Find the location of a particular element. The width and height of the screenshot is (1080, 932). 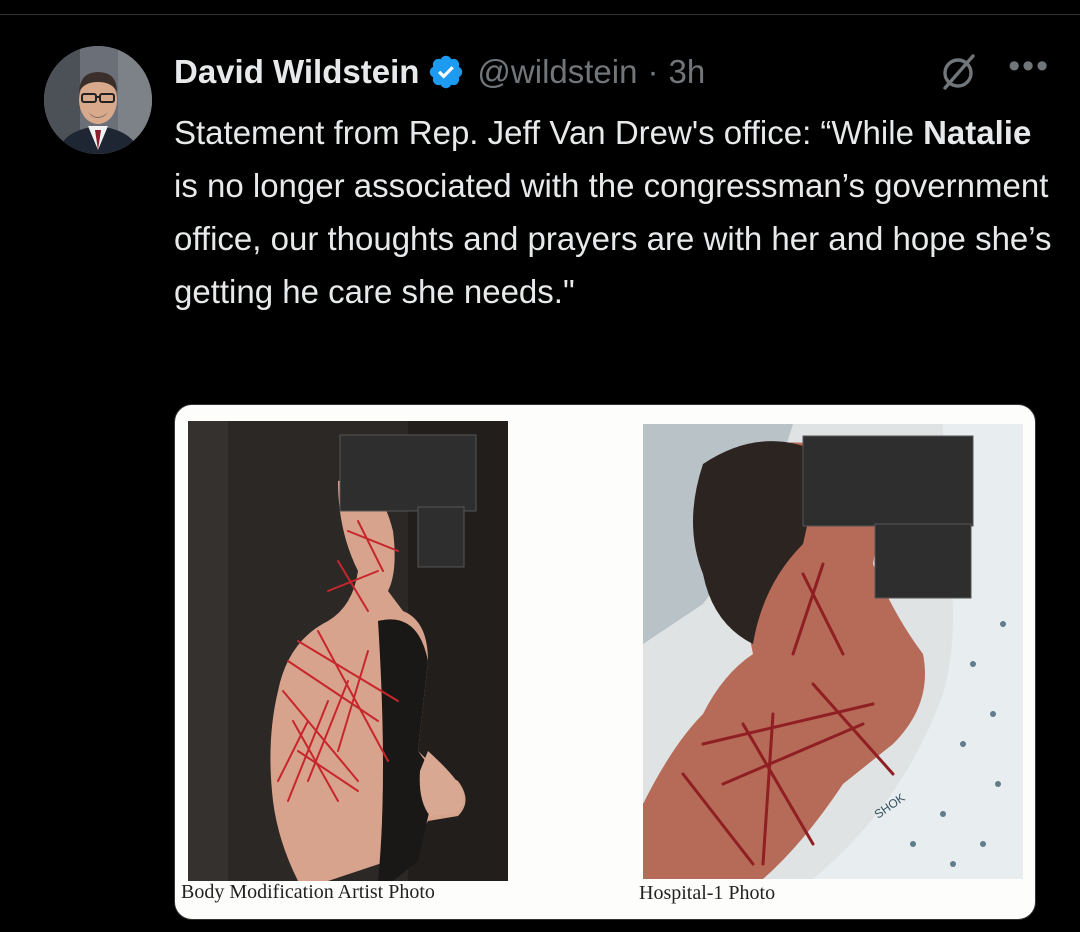

left-photo-caption: Body Modification Artist Photo is located at coordinates (308, 892).